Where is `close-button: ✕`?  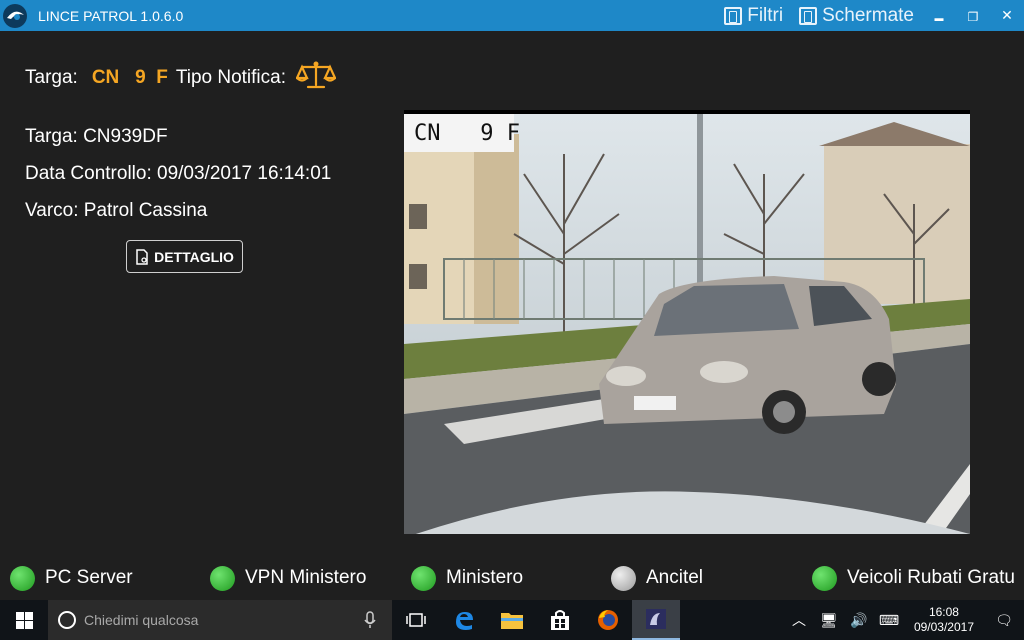
close-button: ✕ is located at coordinates (1007, 15).